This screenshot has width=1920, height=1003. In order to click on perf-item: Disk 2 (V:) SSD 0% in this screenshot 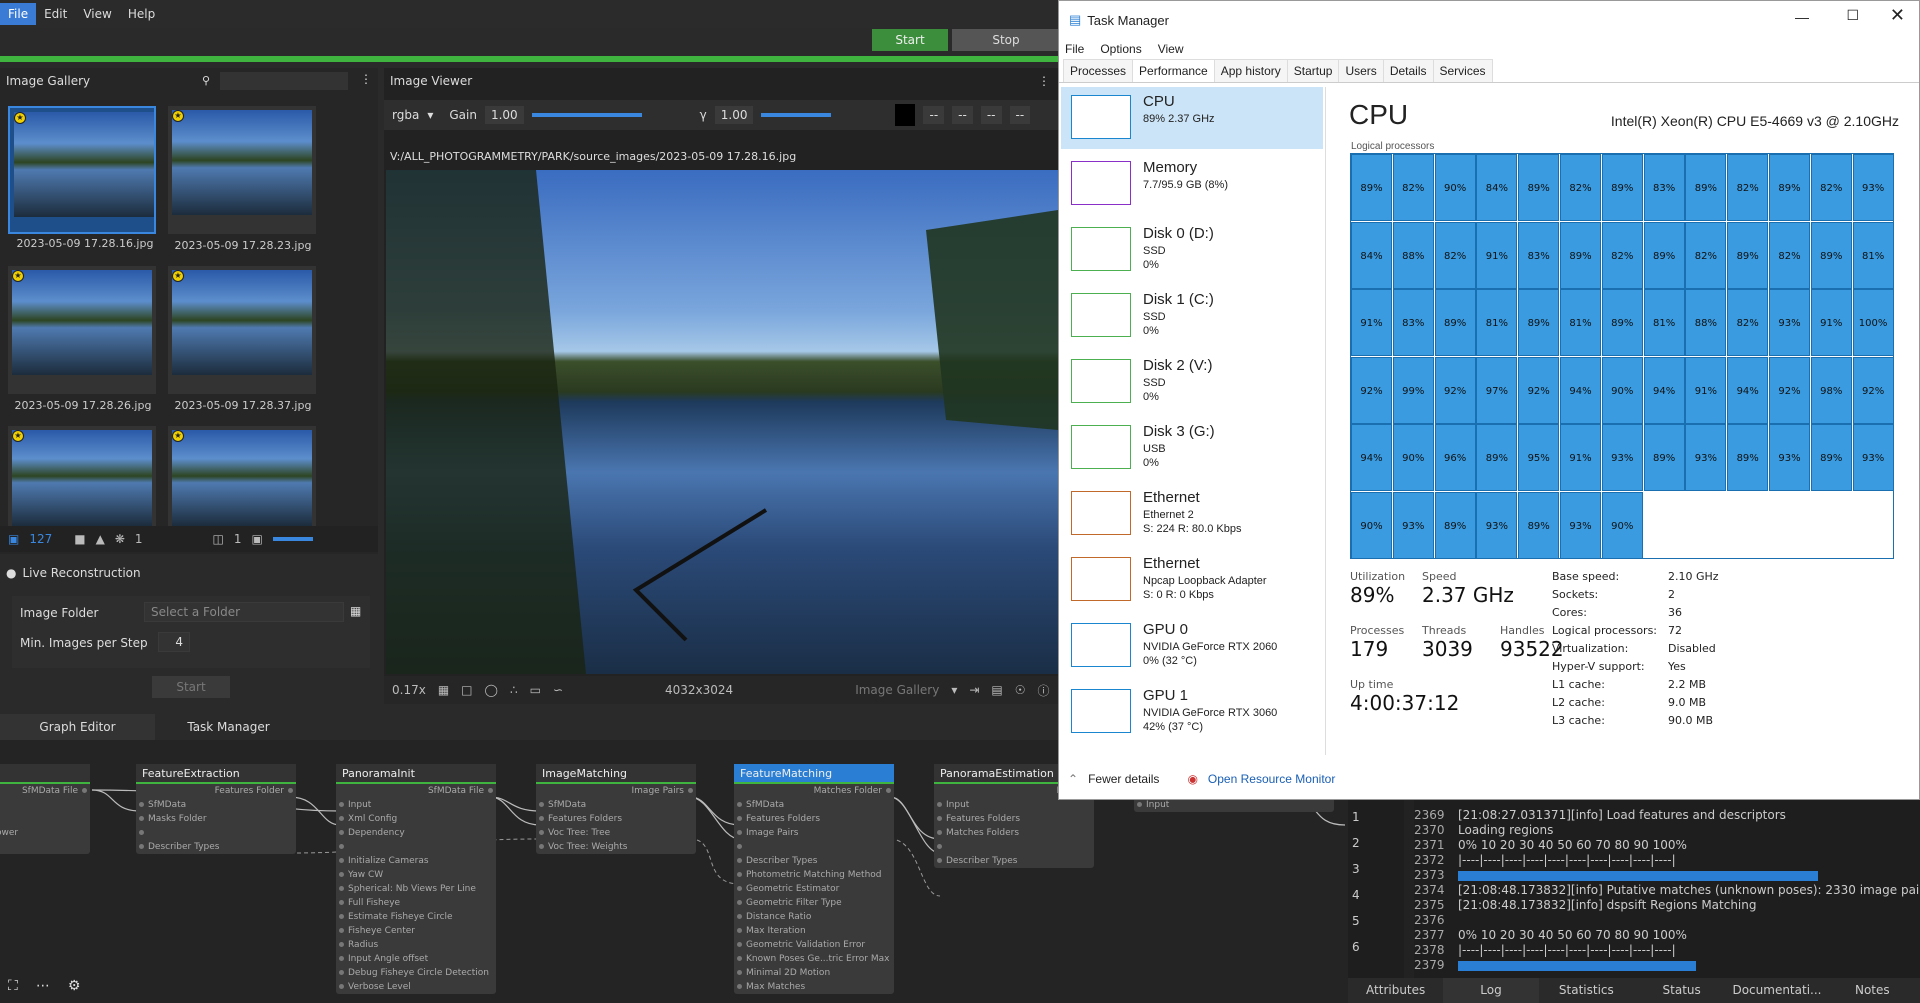, I will do `click(1192, 382)`.